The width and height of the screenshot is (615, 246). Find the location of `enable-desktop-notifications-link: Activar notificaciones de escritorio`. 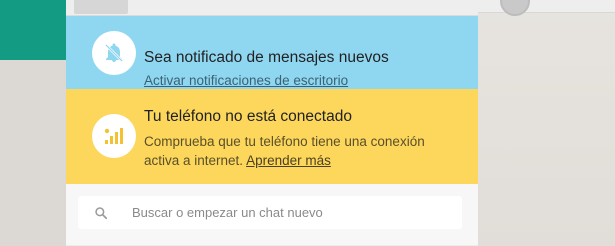

enable-desktop-notifications-link: Activar notificaciones de escritorio is located at coordinates (246, 80).